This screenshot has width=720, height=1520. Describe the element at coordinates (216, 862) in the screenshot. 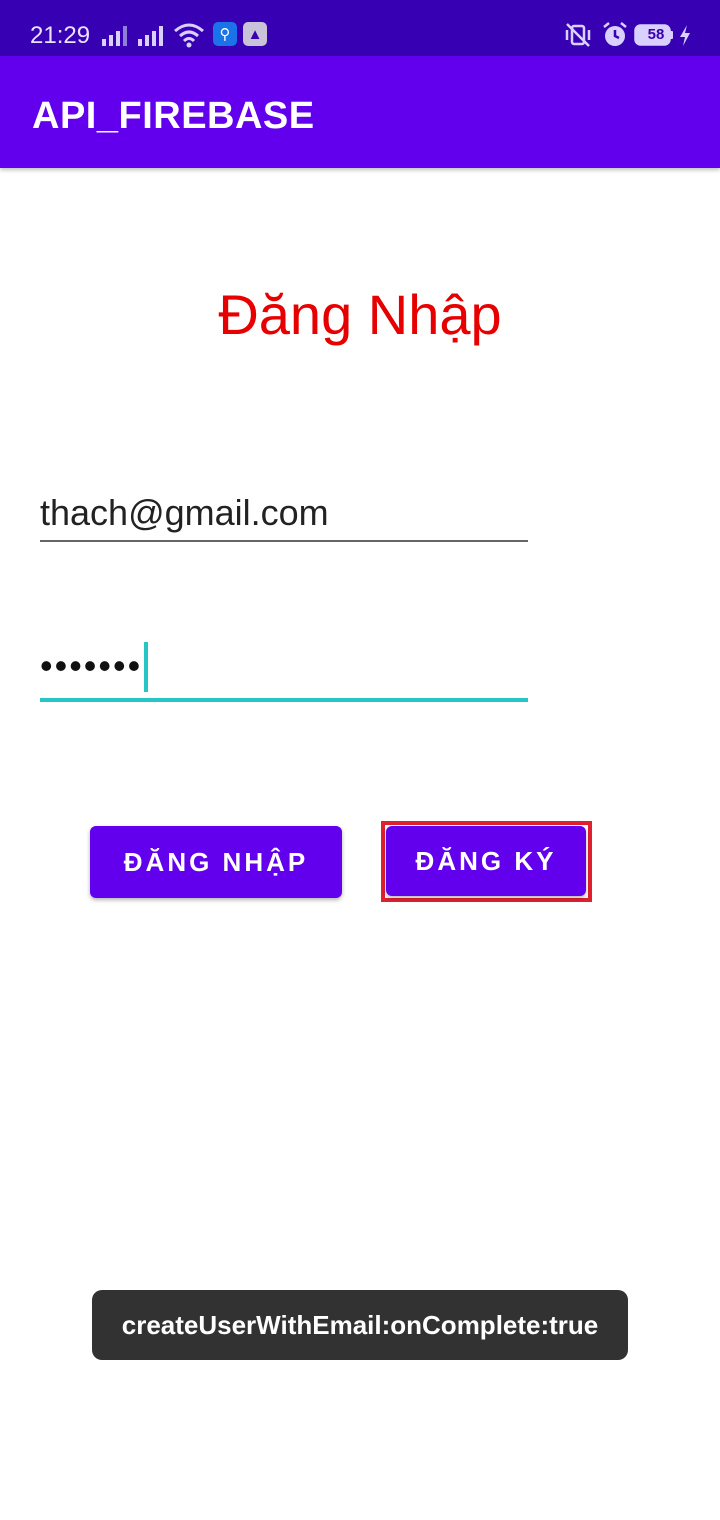

I see `login-button: ĐĂNG NHẬP` at that location.